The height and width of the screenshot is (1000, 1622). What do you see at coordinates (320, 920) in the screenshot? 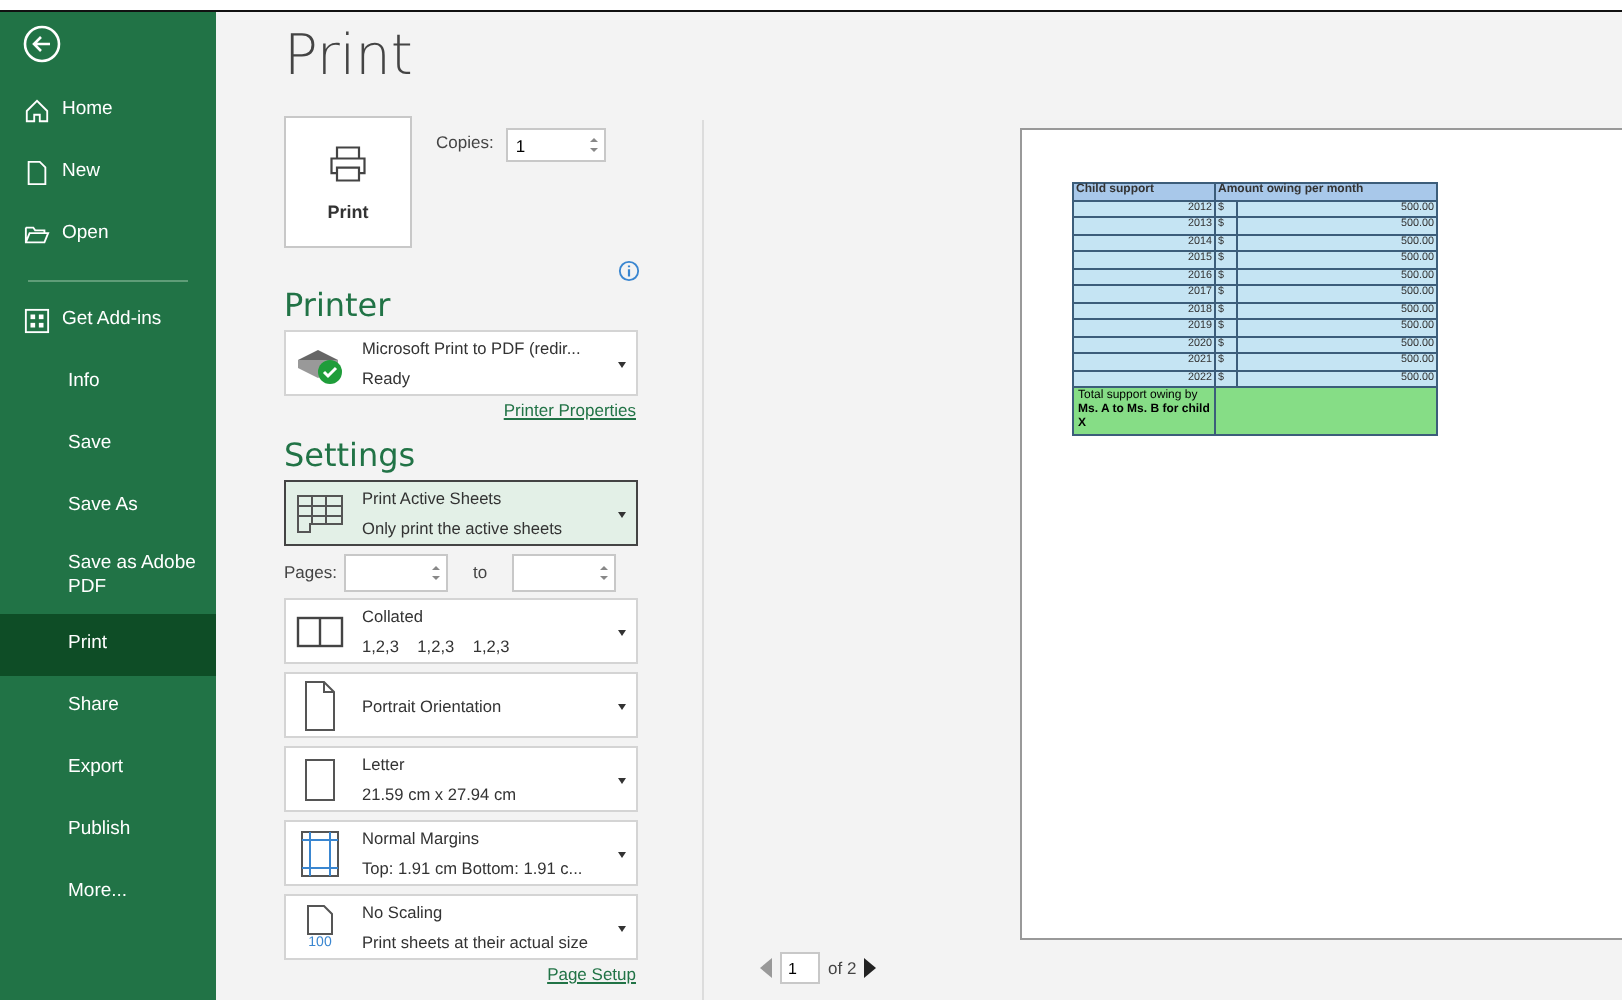
I see `page-icon` at bounding box center [320, 920].